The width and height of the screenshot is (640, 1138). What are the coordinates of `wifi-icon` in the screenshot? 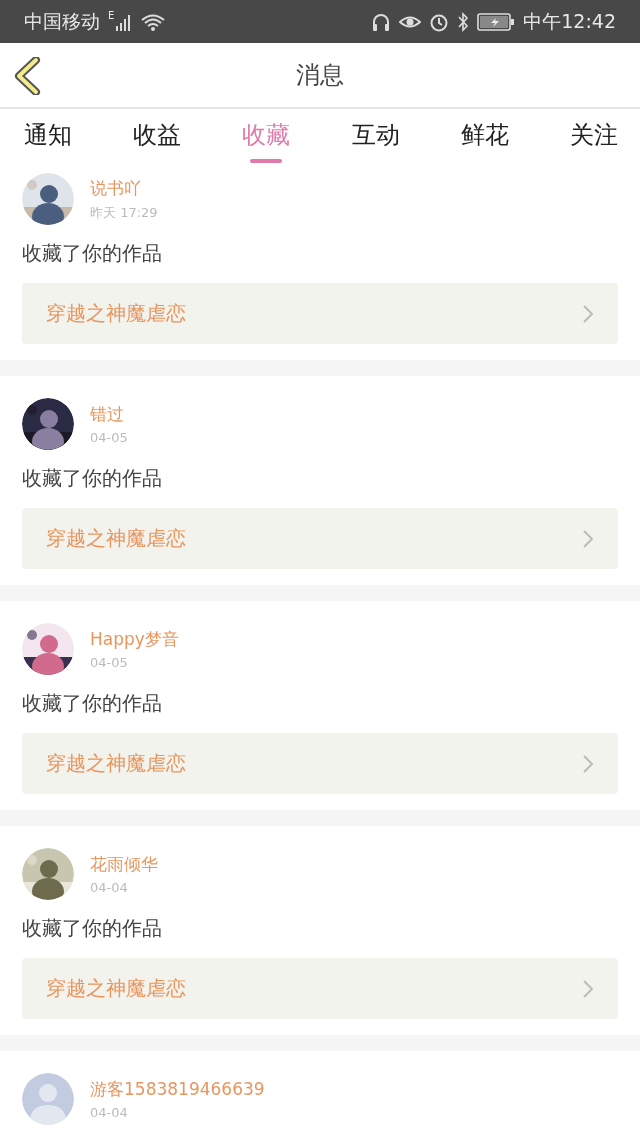 It's located at (153, 21).